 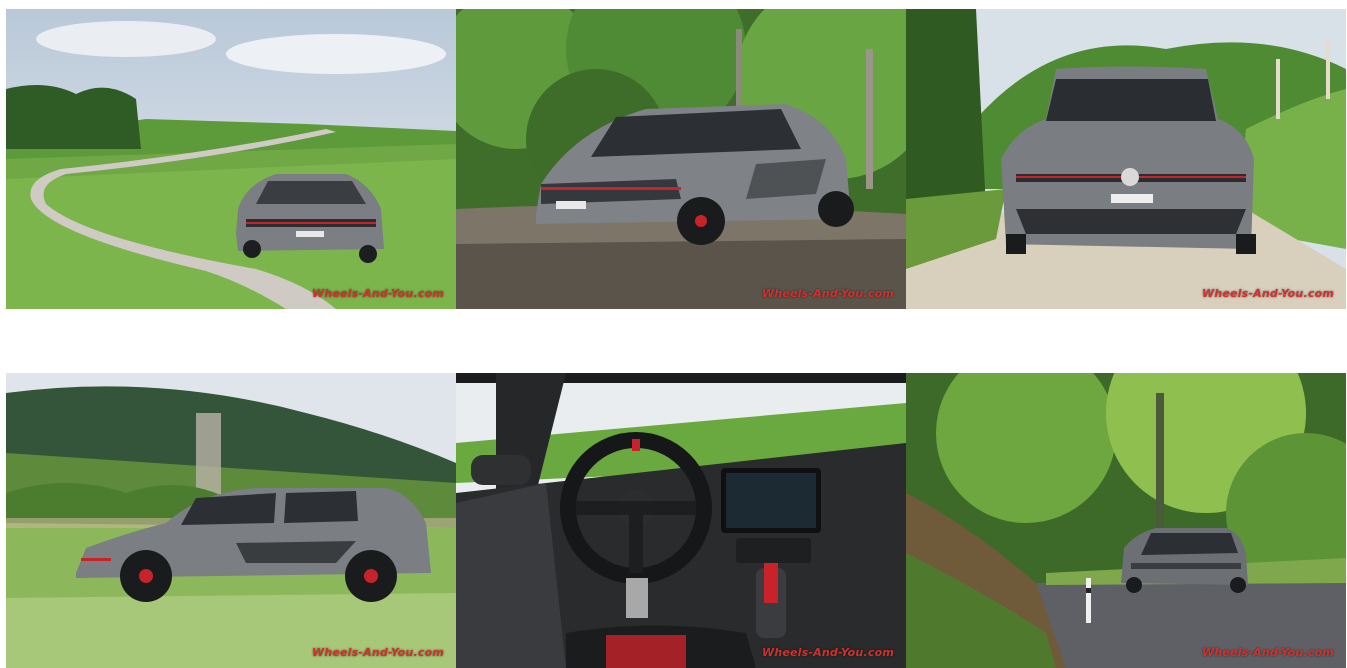 I want to click on photo-car-front-grass-path: Wheels-And-You.com, so click(x=1126, y=159).